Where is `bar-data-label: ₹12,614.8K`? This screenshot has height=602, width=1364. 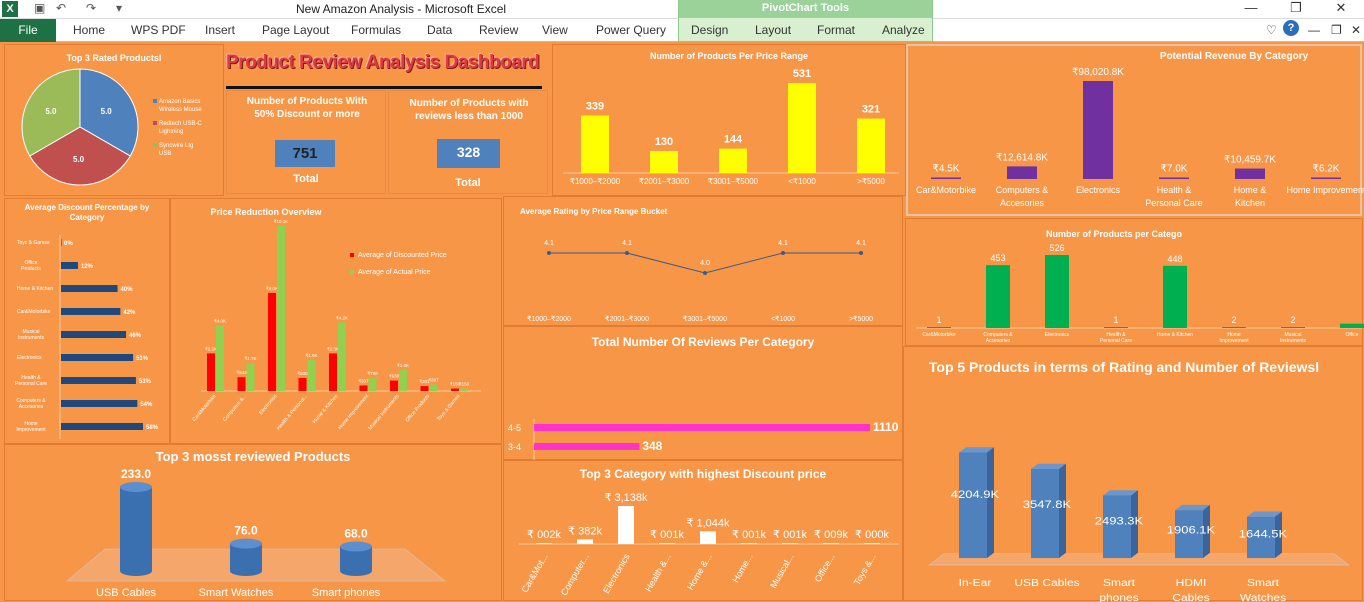 bar-data-label: ₹12,614.8K is located at coordinates (1022, 157).